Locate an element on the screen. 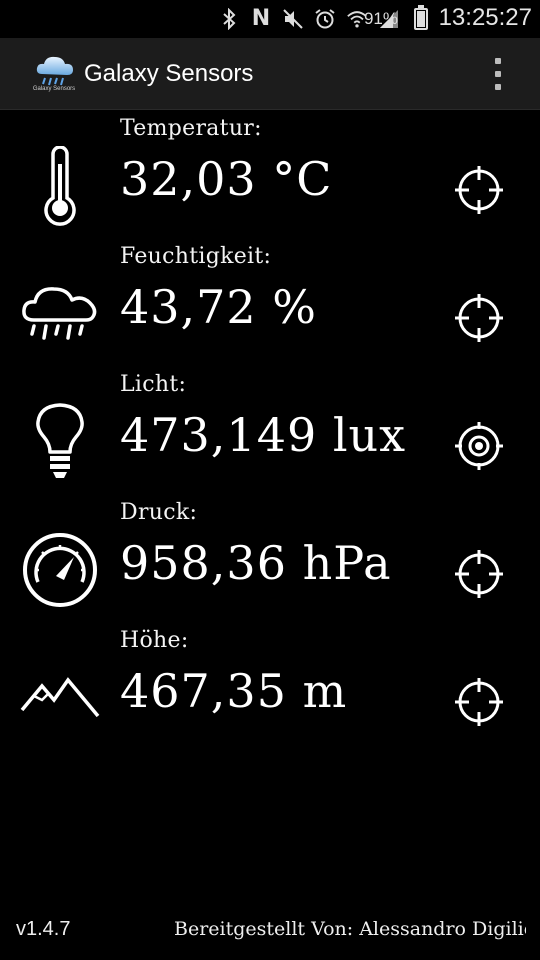 The height and width of the screenshot is (960, 540). lightbulb-icon is located at coordinates (60, 442).